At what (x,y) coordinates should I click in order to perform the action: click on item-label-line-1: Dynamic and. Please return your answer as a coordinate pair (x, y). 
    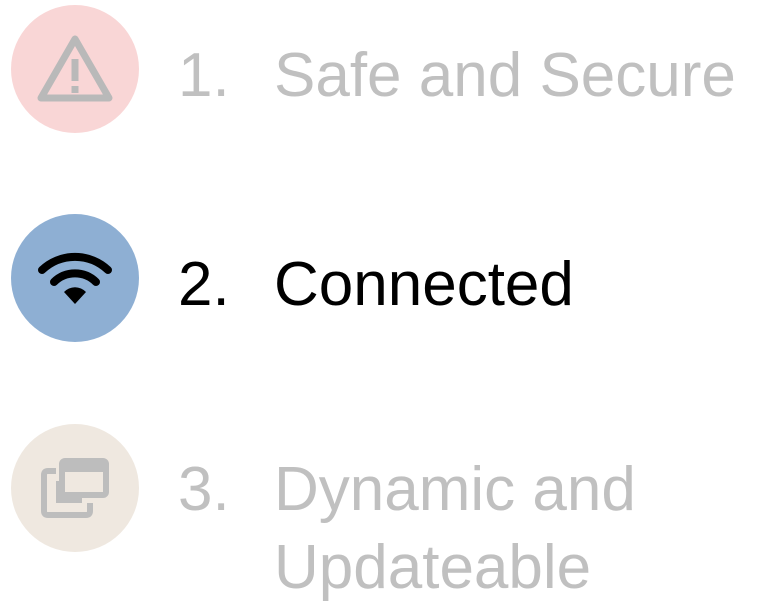
    Looking at the image, I should click on (455, 489).